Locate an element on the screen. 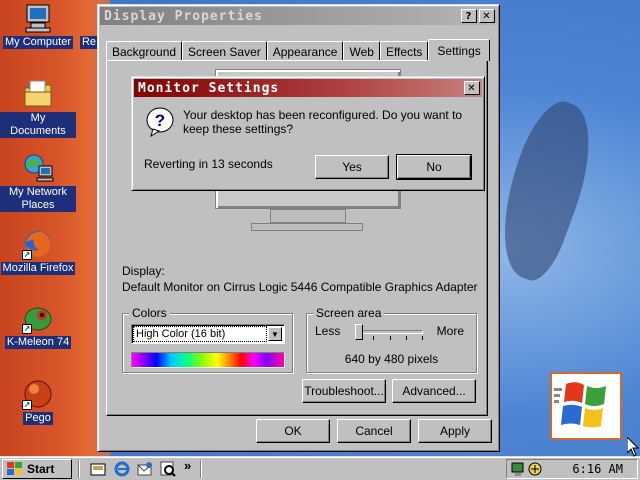 The width and height of the screenshot is (640, 480). tab-settings: Settings is located at coordinates (459, 50).